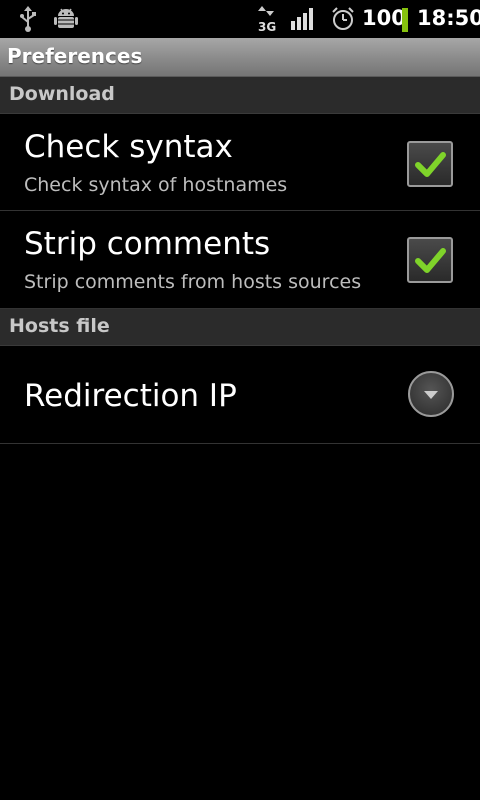 This screenshot has width=480, height=800. What do you see at coordinates (240, 19) in the screenshot?
I see `status-bar: 3G 100 18:50` at bounding box center [240, 19].